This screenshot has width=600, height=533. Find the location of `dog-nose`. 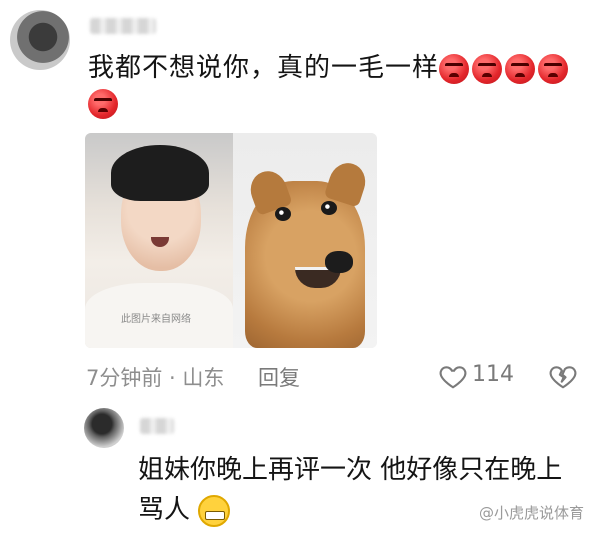

dog-nose is located at coordinates (339, 262).